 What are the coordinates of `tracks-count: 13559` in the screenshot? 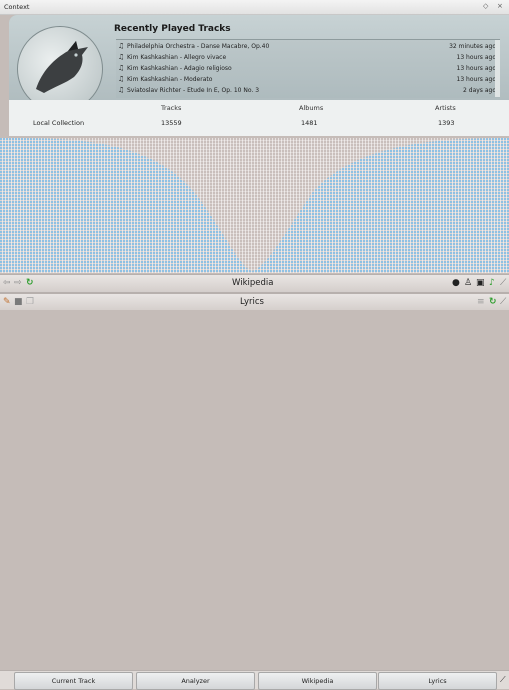 It's located at (171, 123).